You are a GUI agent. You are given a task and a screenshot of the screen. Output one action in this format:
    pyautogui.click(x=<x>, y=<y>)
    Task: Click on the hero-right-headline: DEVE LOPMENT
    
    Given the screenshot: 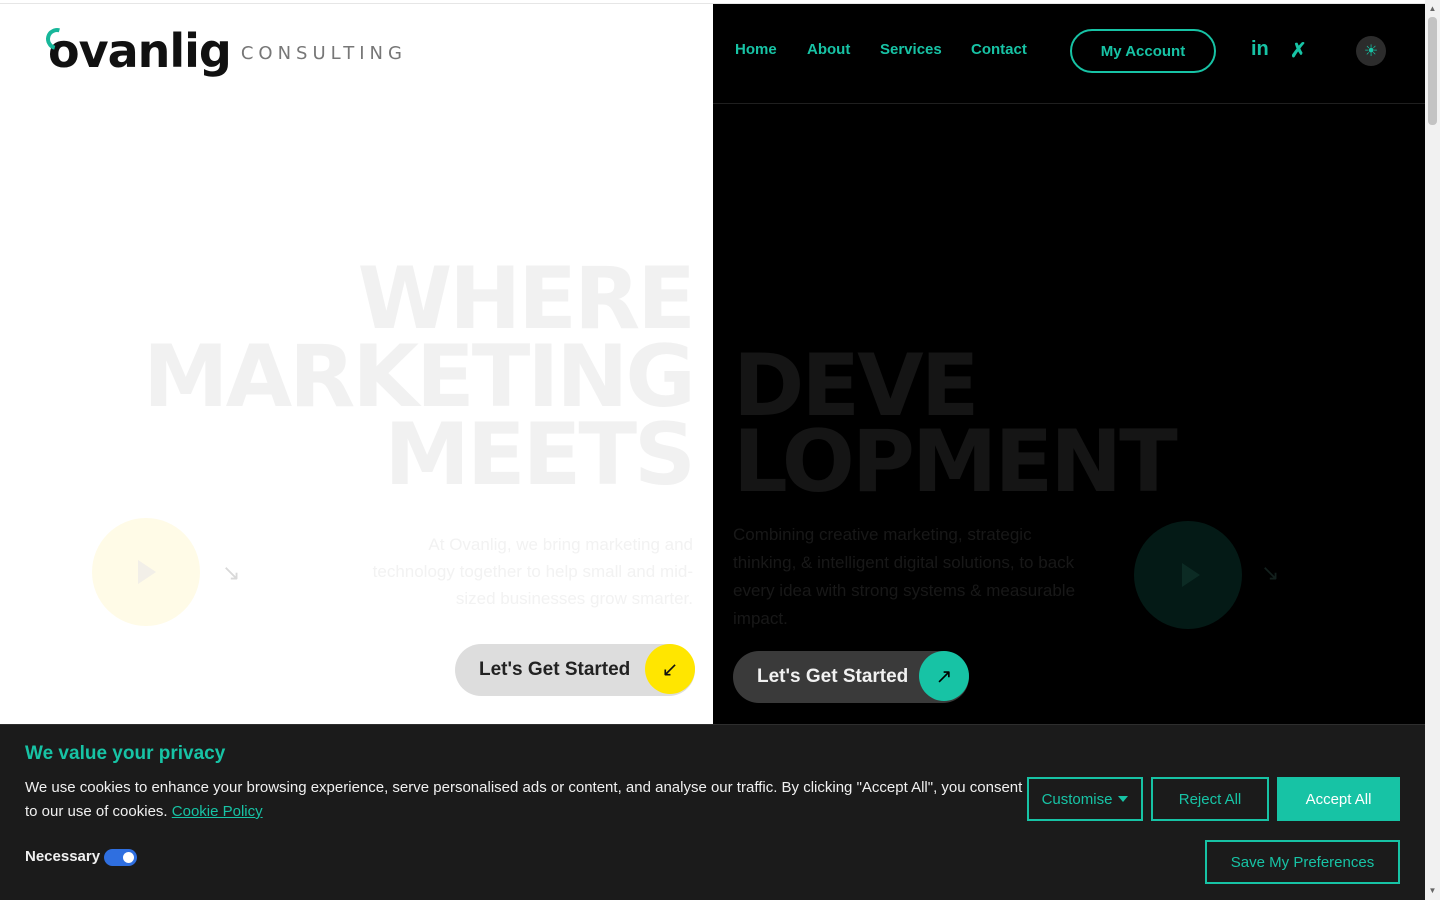 What is the action you would take?
    pyautogui.click(x=955, y=427)
    